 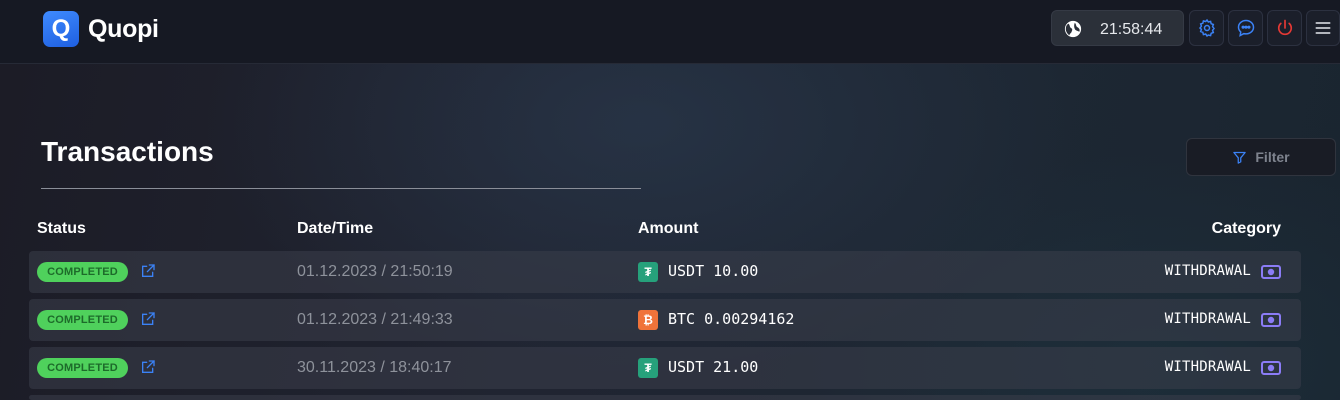 What do you see at coordinates (1272, 157) in the screenshot?
I see `filter-label: Filter` at bounding box center [1272, 157].